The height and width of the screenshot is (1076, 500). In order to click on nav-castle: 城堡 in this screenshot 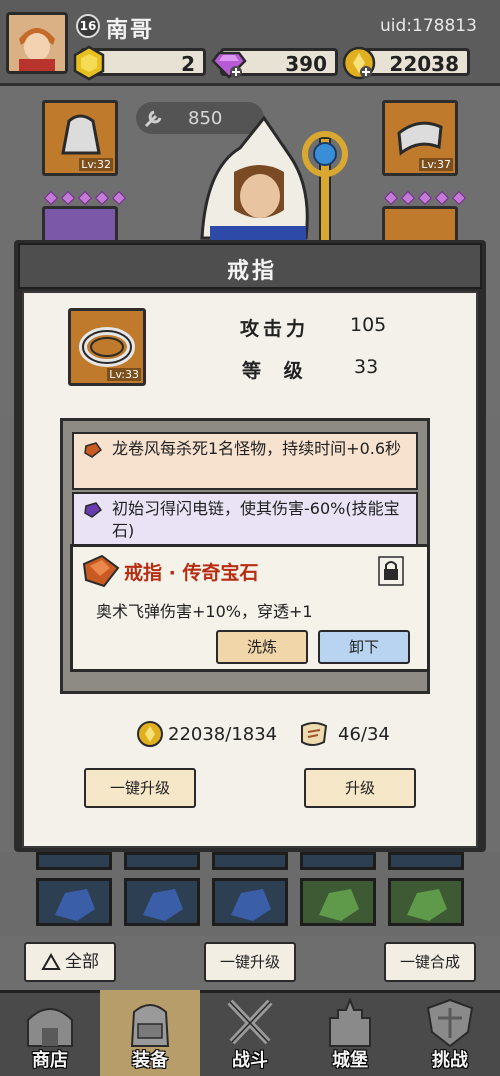, I will do `click(350, 1033)`.